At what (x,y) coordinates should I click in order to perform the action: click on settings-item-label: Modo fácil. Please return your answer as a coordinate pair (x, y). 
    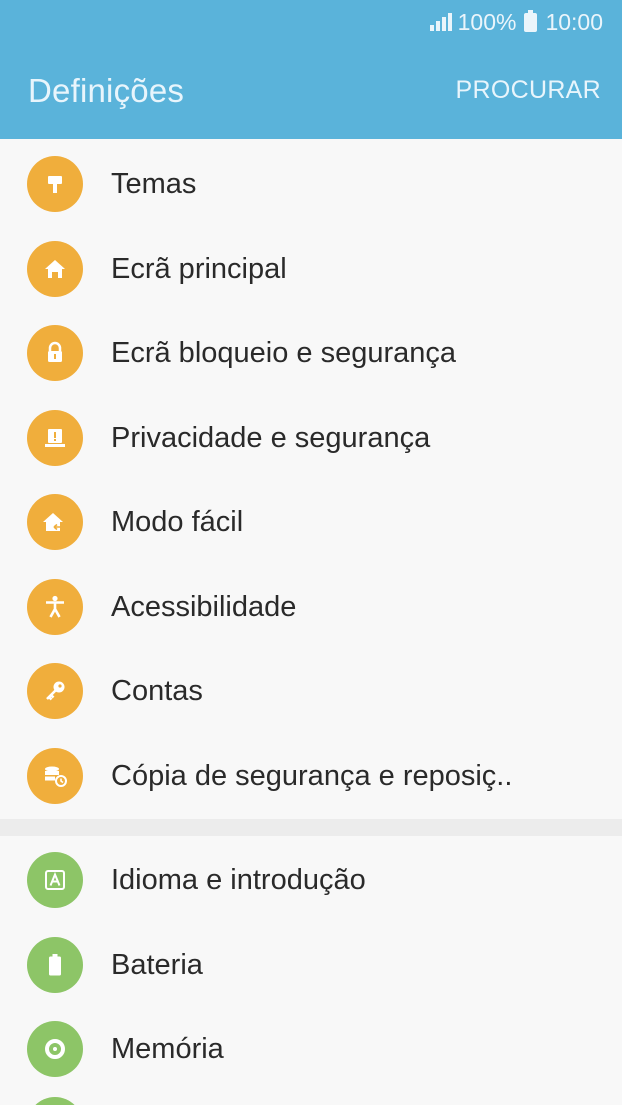
    Looking at the image, I should click on (177, 521).